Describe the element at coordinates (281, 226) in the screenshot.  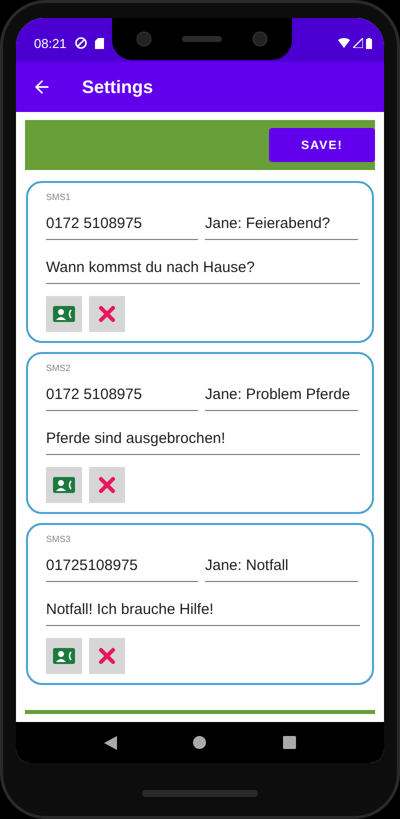
I see `subject-field: Jane: Feierabend?` at that location.